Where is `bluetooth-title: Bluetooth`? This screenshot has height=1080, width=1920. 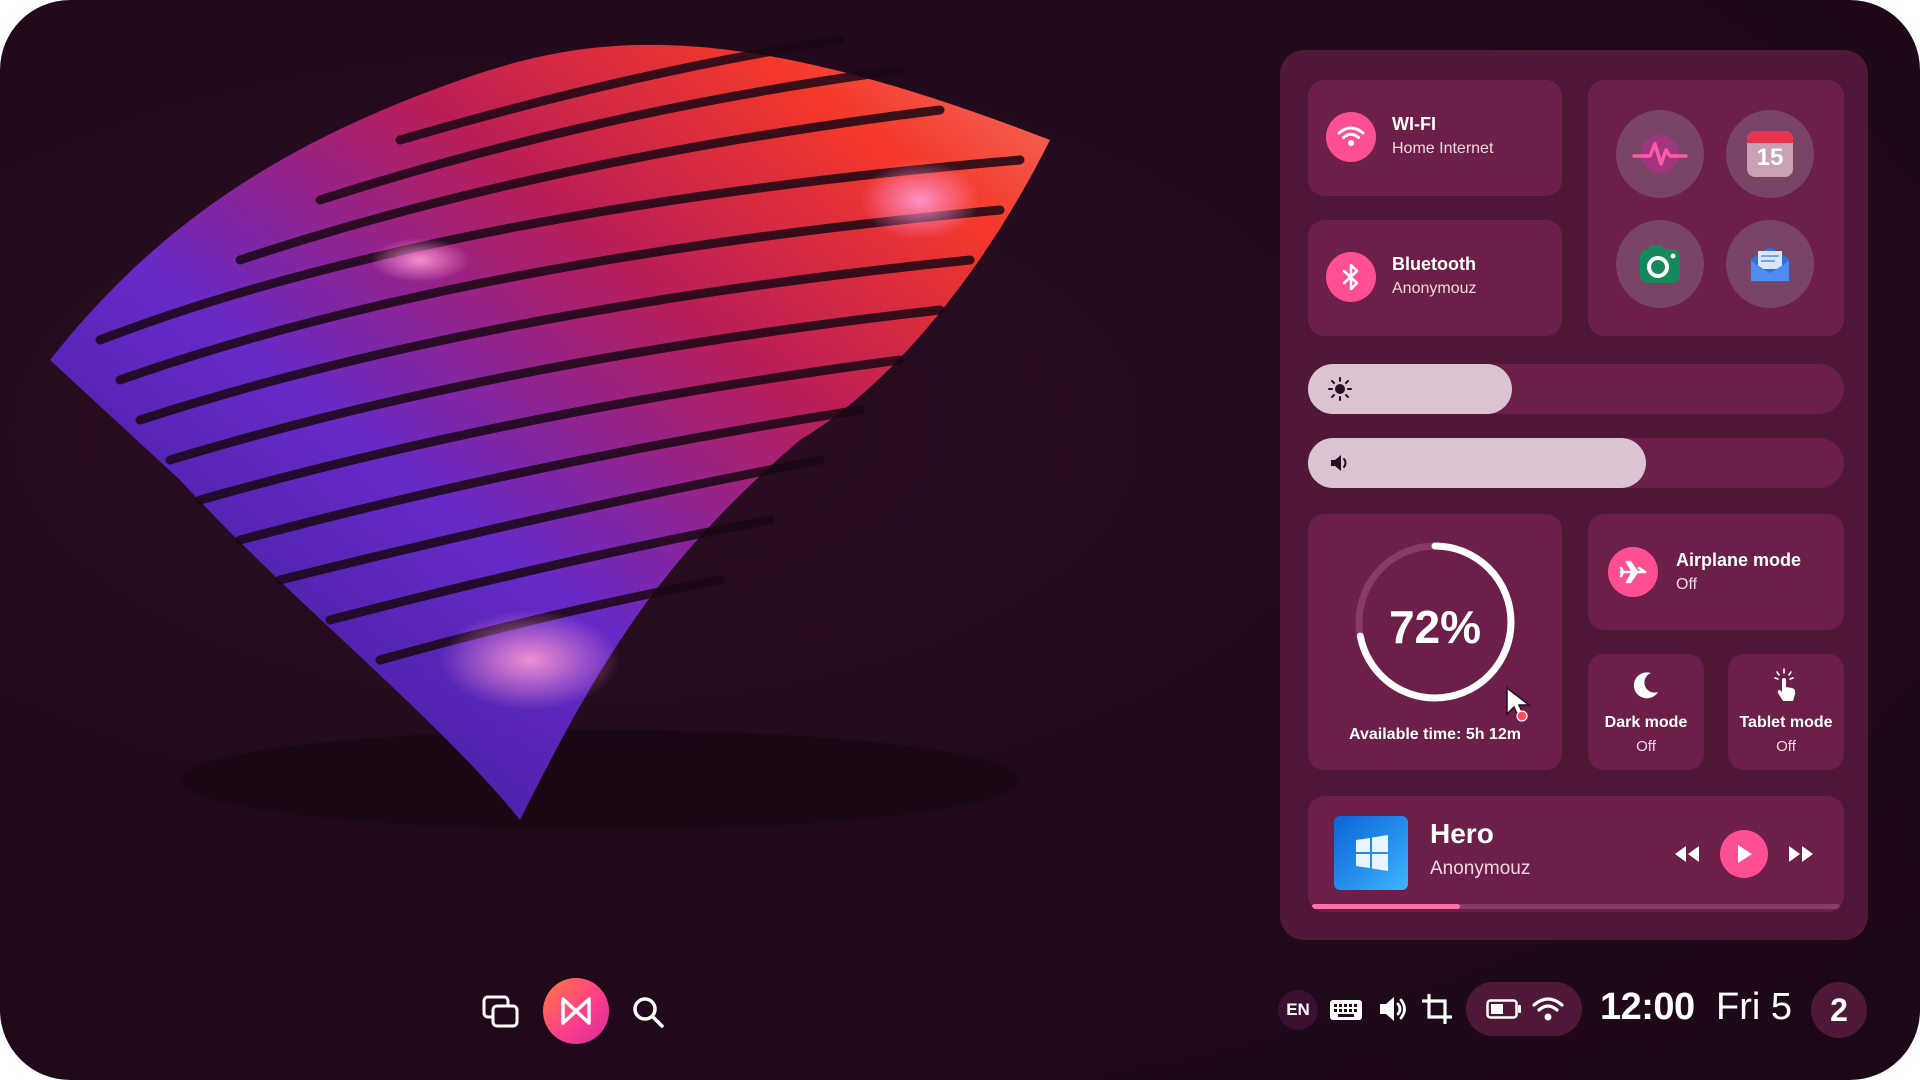
bluetooth-title: Bluetooth is located at coordinates (1434, 264).